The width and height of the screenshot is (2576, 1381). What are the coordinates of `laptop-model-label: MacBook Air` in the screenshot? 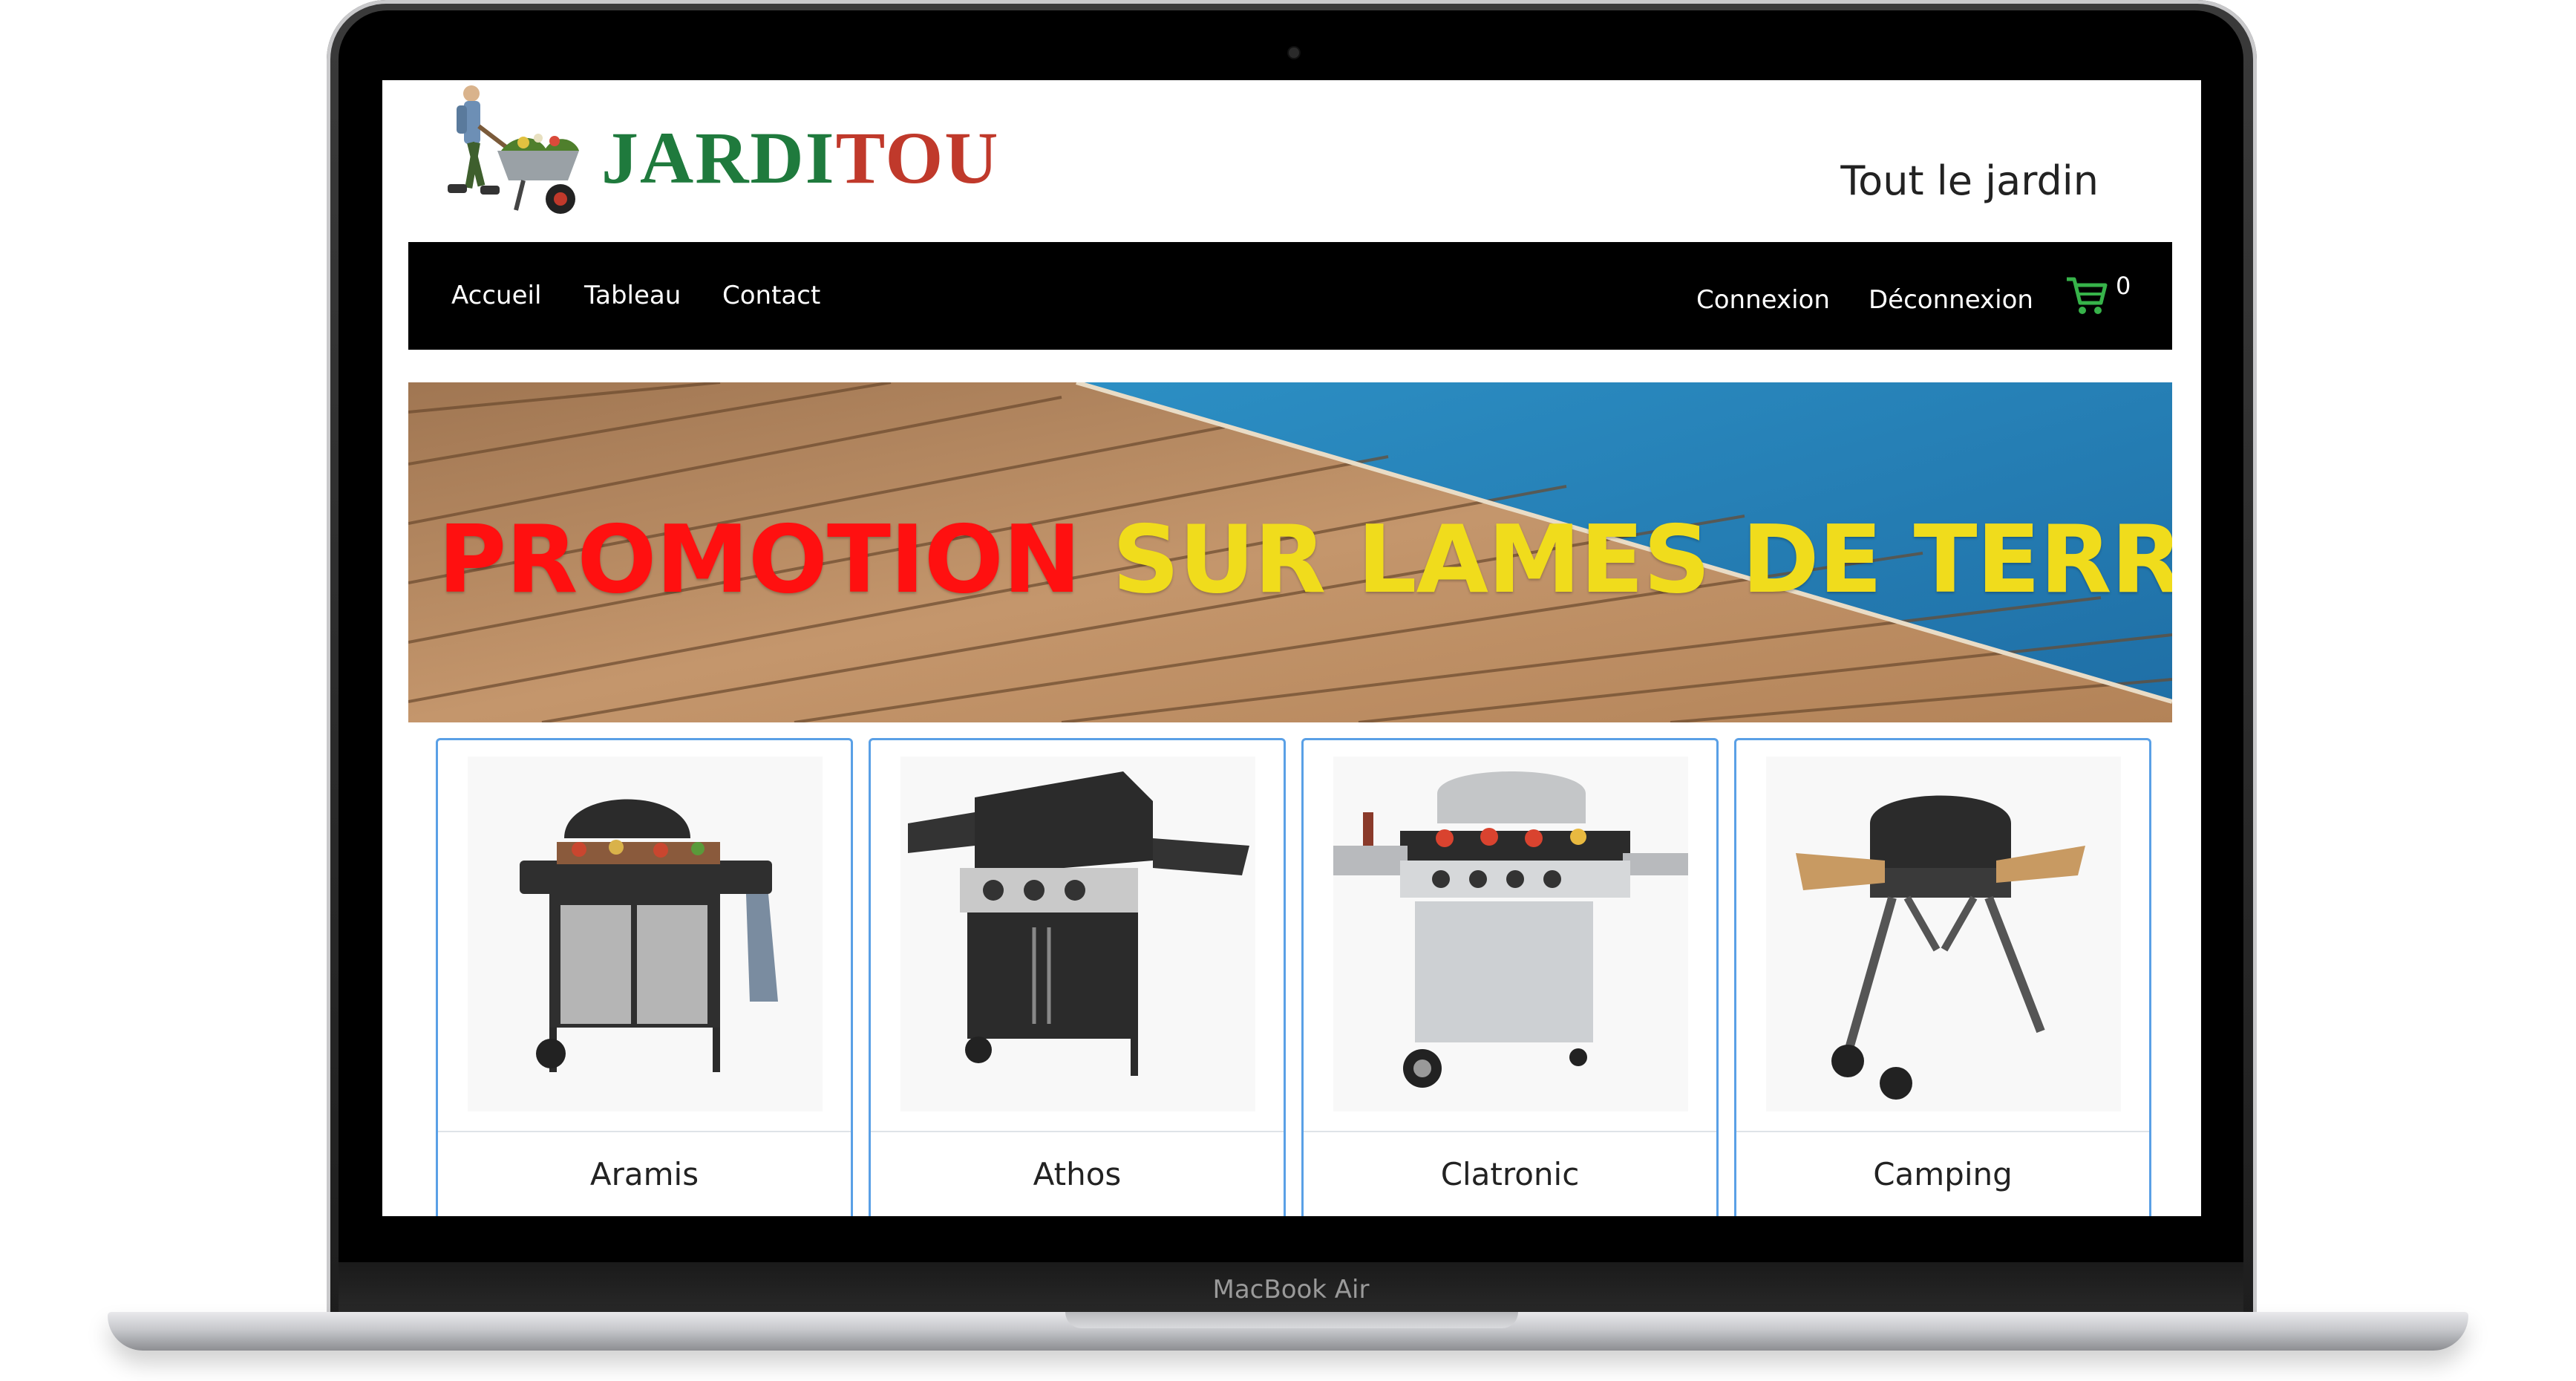 It's located at (1291, 1290).